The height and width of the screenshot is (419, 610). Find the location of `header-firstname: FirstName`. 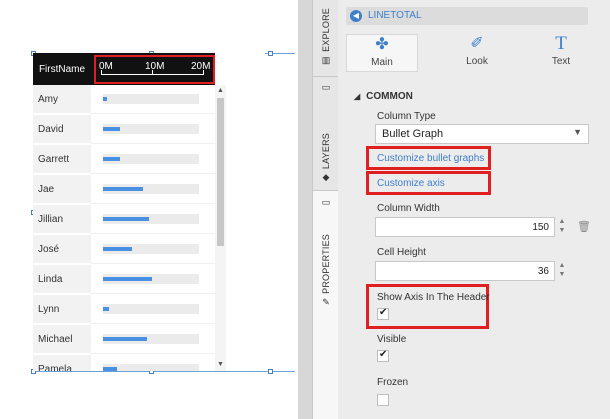

header-firstname: FirstName is located at coordinates (62, 69).